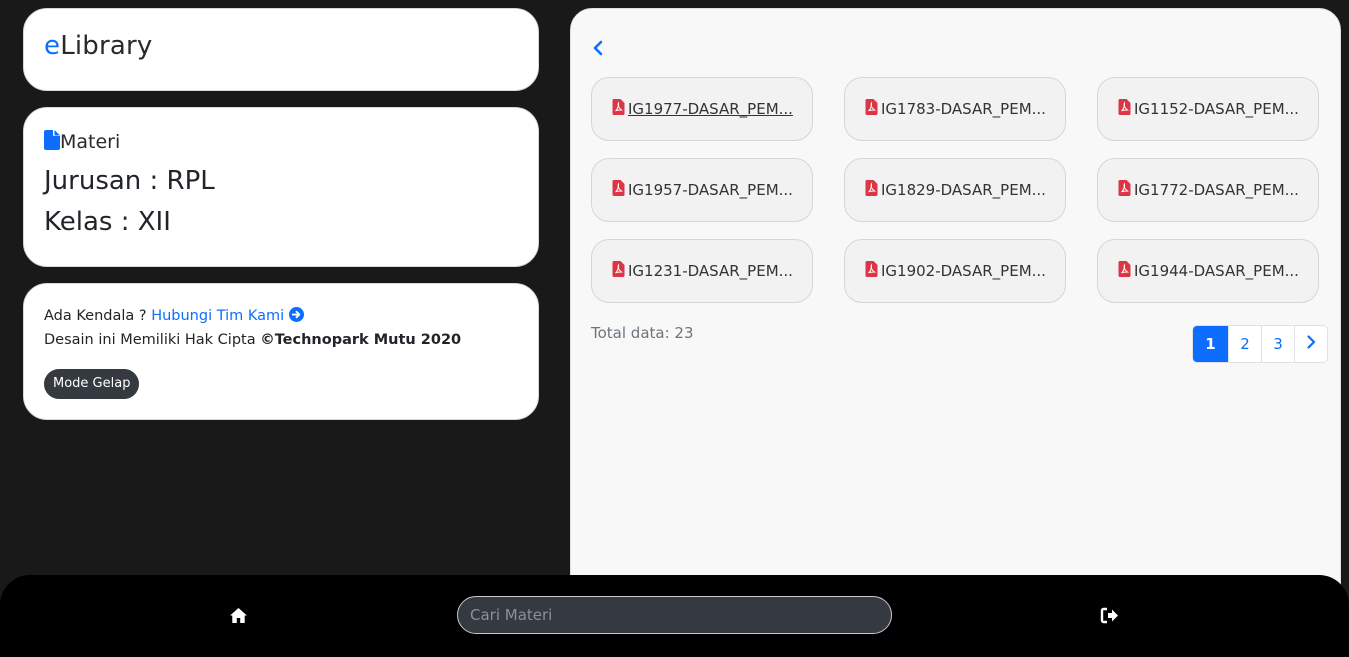  Describe the element at coordinates (238, 615) in the screenshot. I see `home-icon` at that location.